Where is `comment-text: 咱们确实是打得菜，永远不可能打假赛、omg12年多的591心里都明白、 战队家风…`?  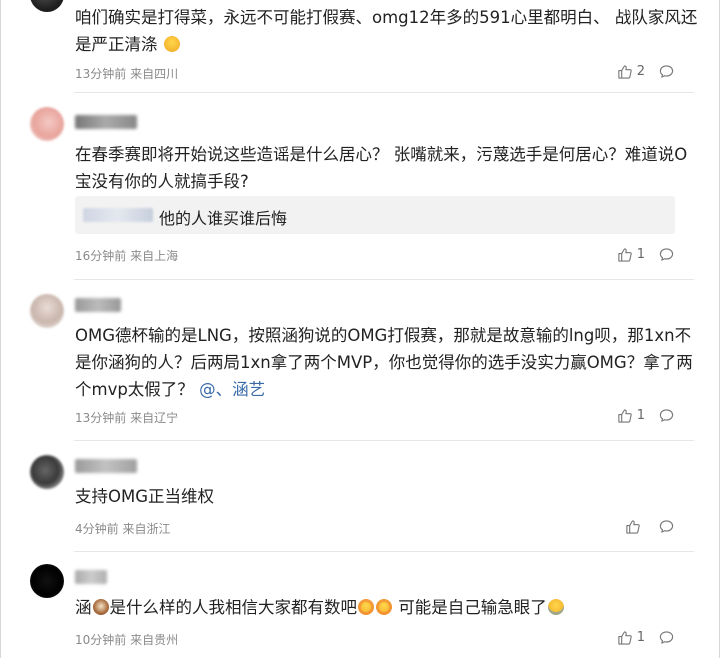 comment-text: 咱们确实是打得菜，永远不可能打假赛、omg12年多的591心里都明白、 战队家风… is located at coordinates (386, 31).